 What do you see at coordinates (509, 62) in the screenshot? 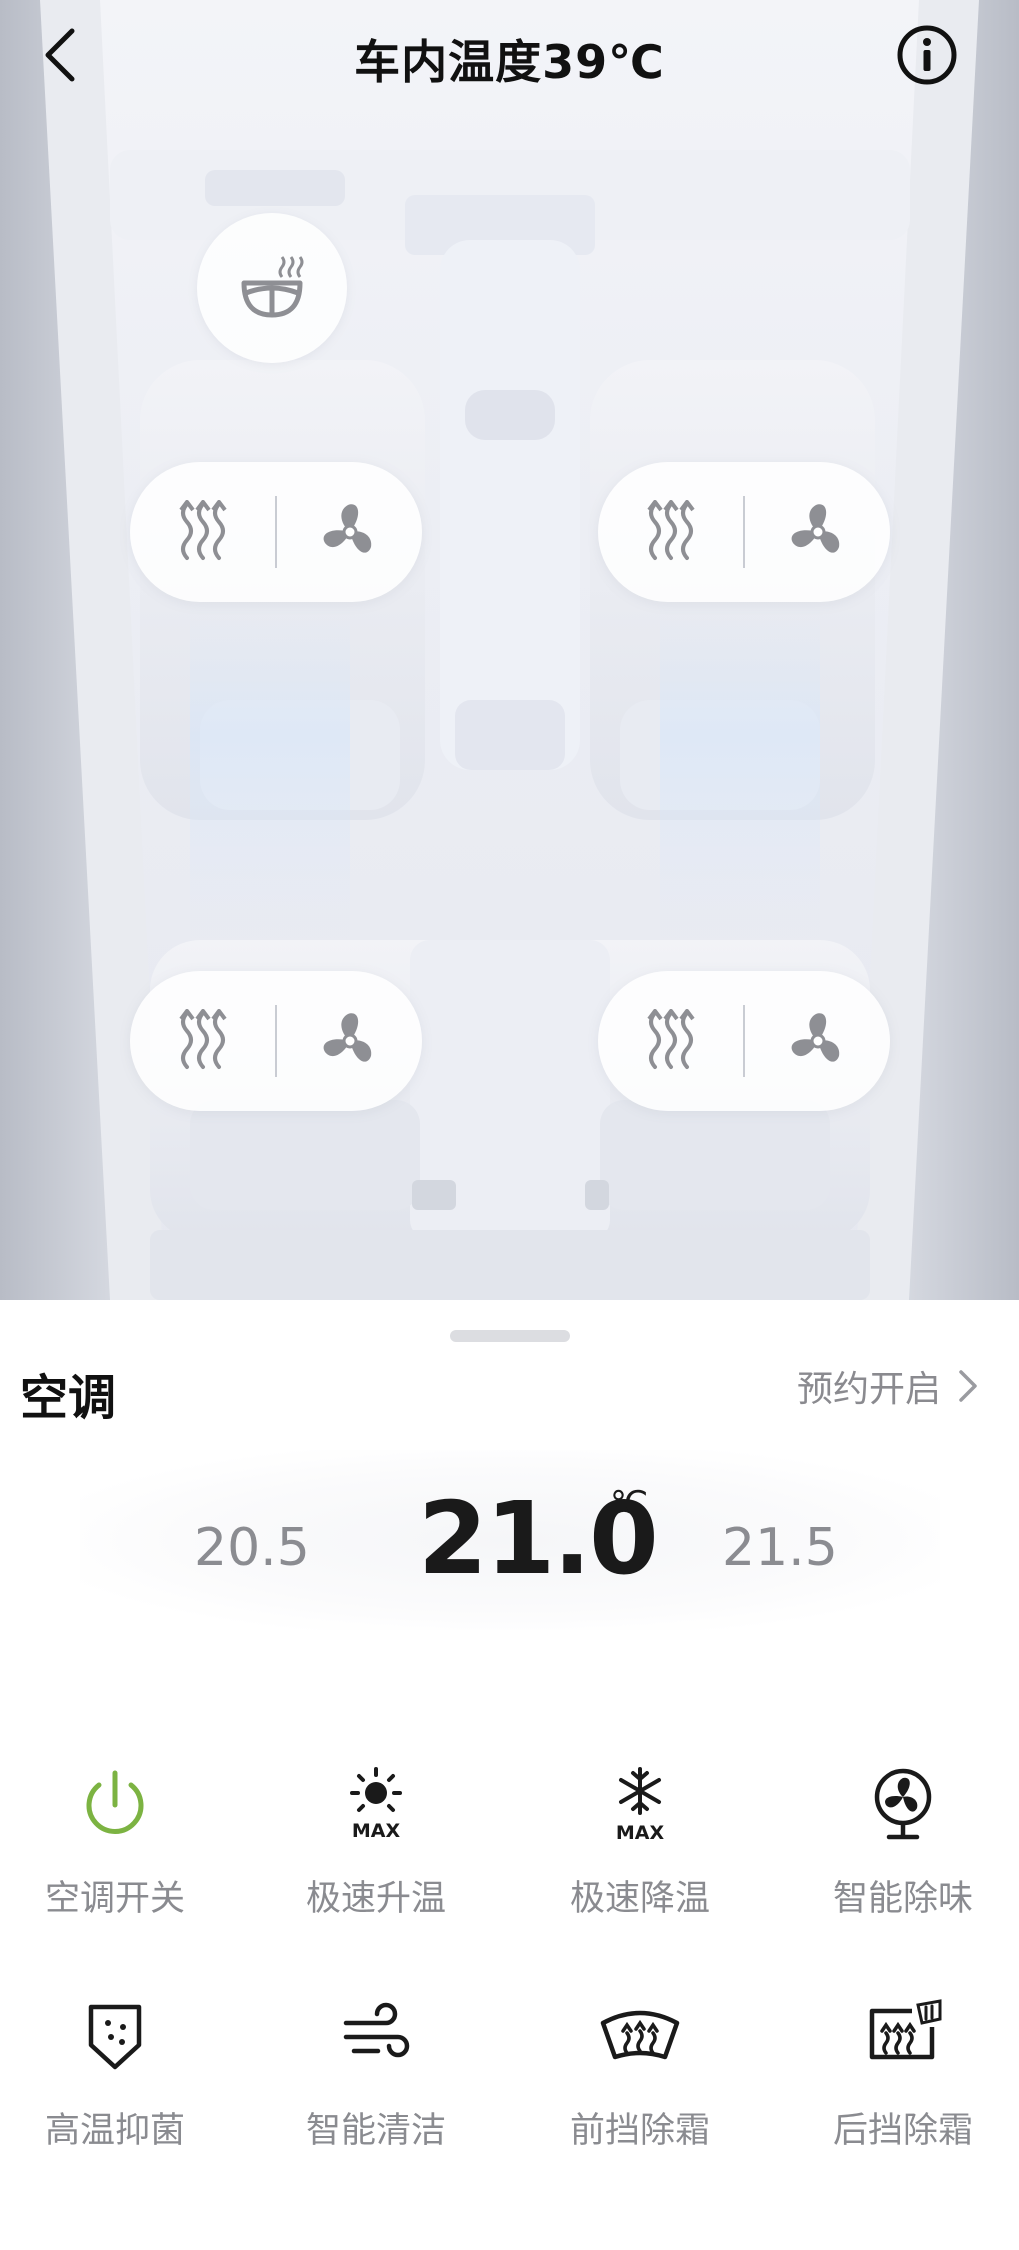
I see `page-title: 车内温度39℃` at bounding box center [509, 62].